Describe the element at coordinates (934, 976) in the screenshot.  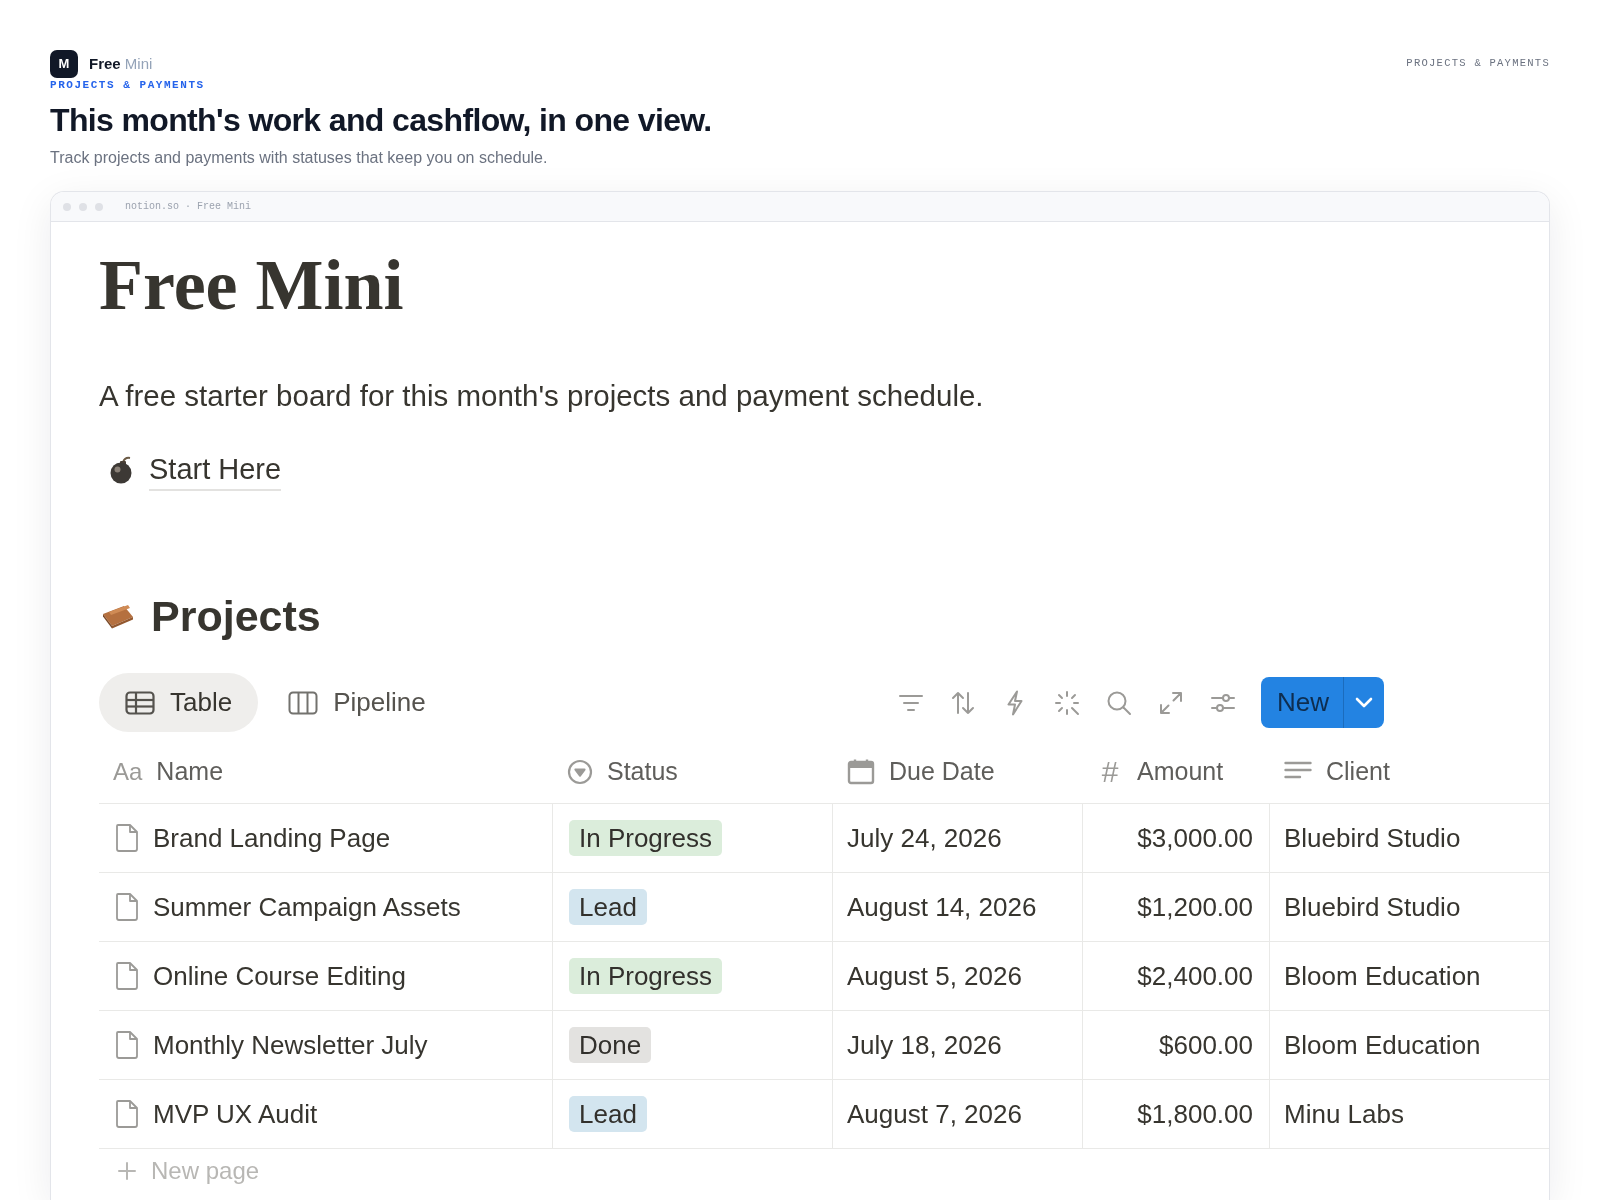
I see `due-date: August 5, 2026` at that location.